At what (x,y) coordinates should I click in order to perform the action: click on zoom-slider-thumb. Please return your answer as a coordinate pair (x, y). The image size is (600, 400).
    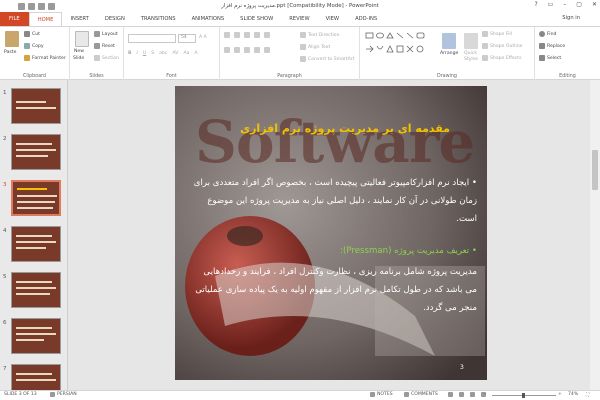
    Looking at the image, I should click on (523, 395).